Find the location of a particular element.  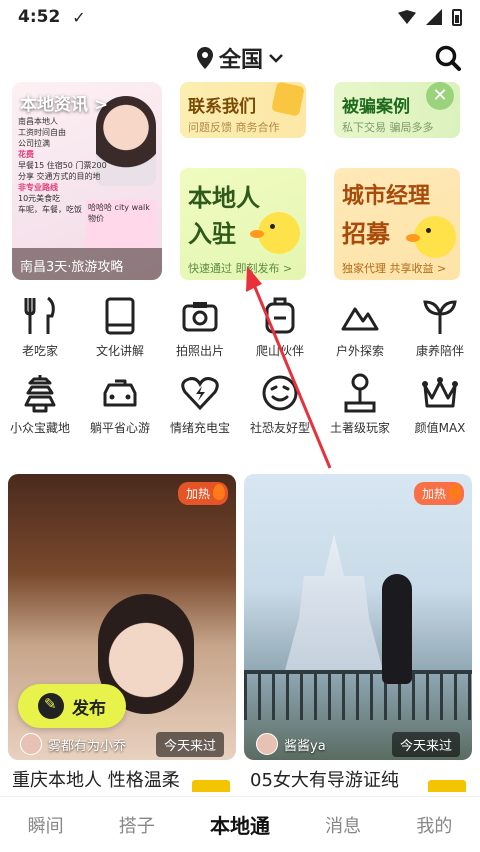

mountain-icon is located at coordinates (360, 316).